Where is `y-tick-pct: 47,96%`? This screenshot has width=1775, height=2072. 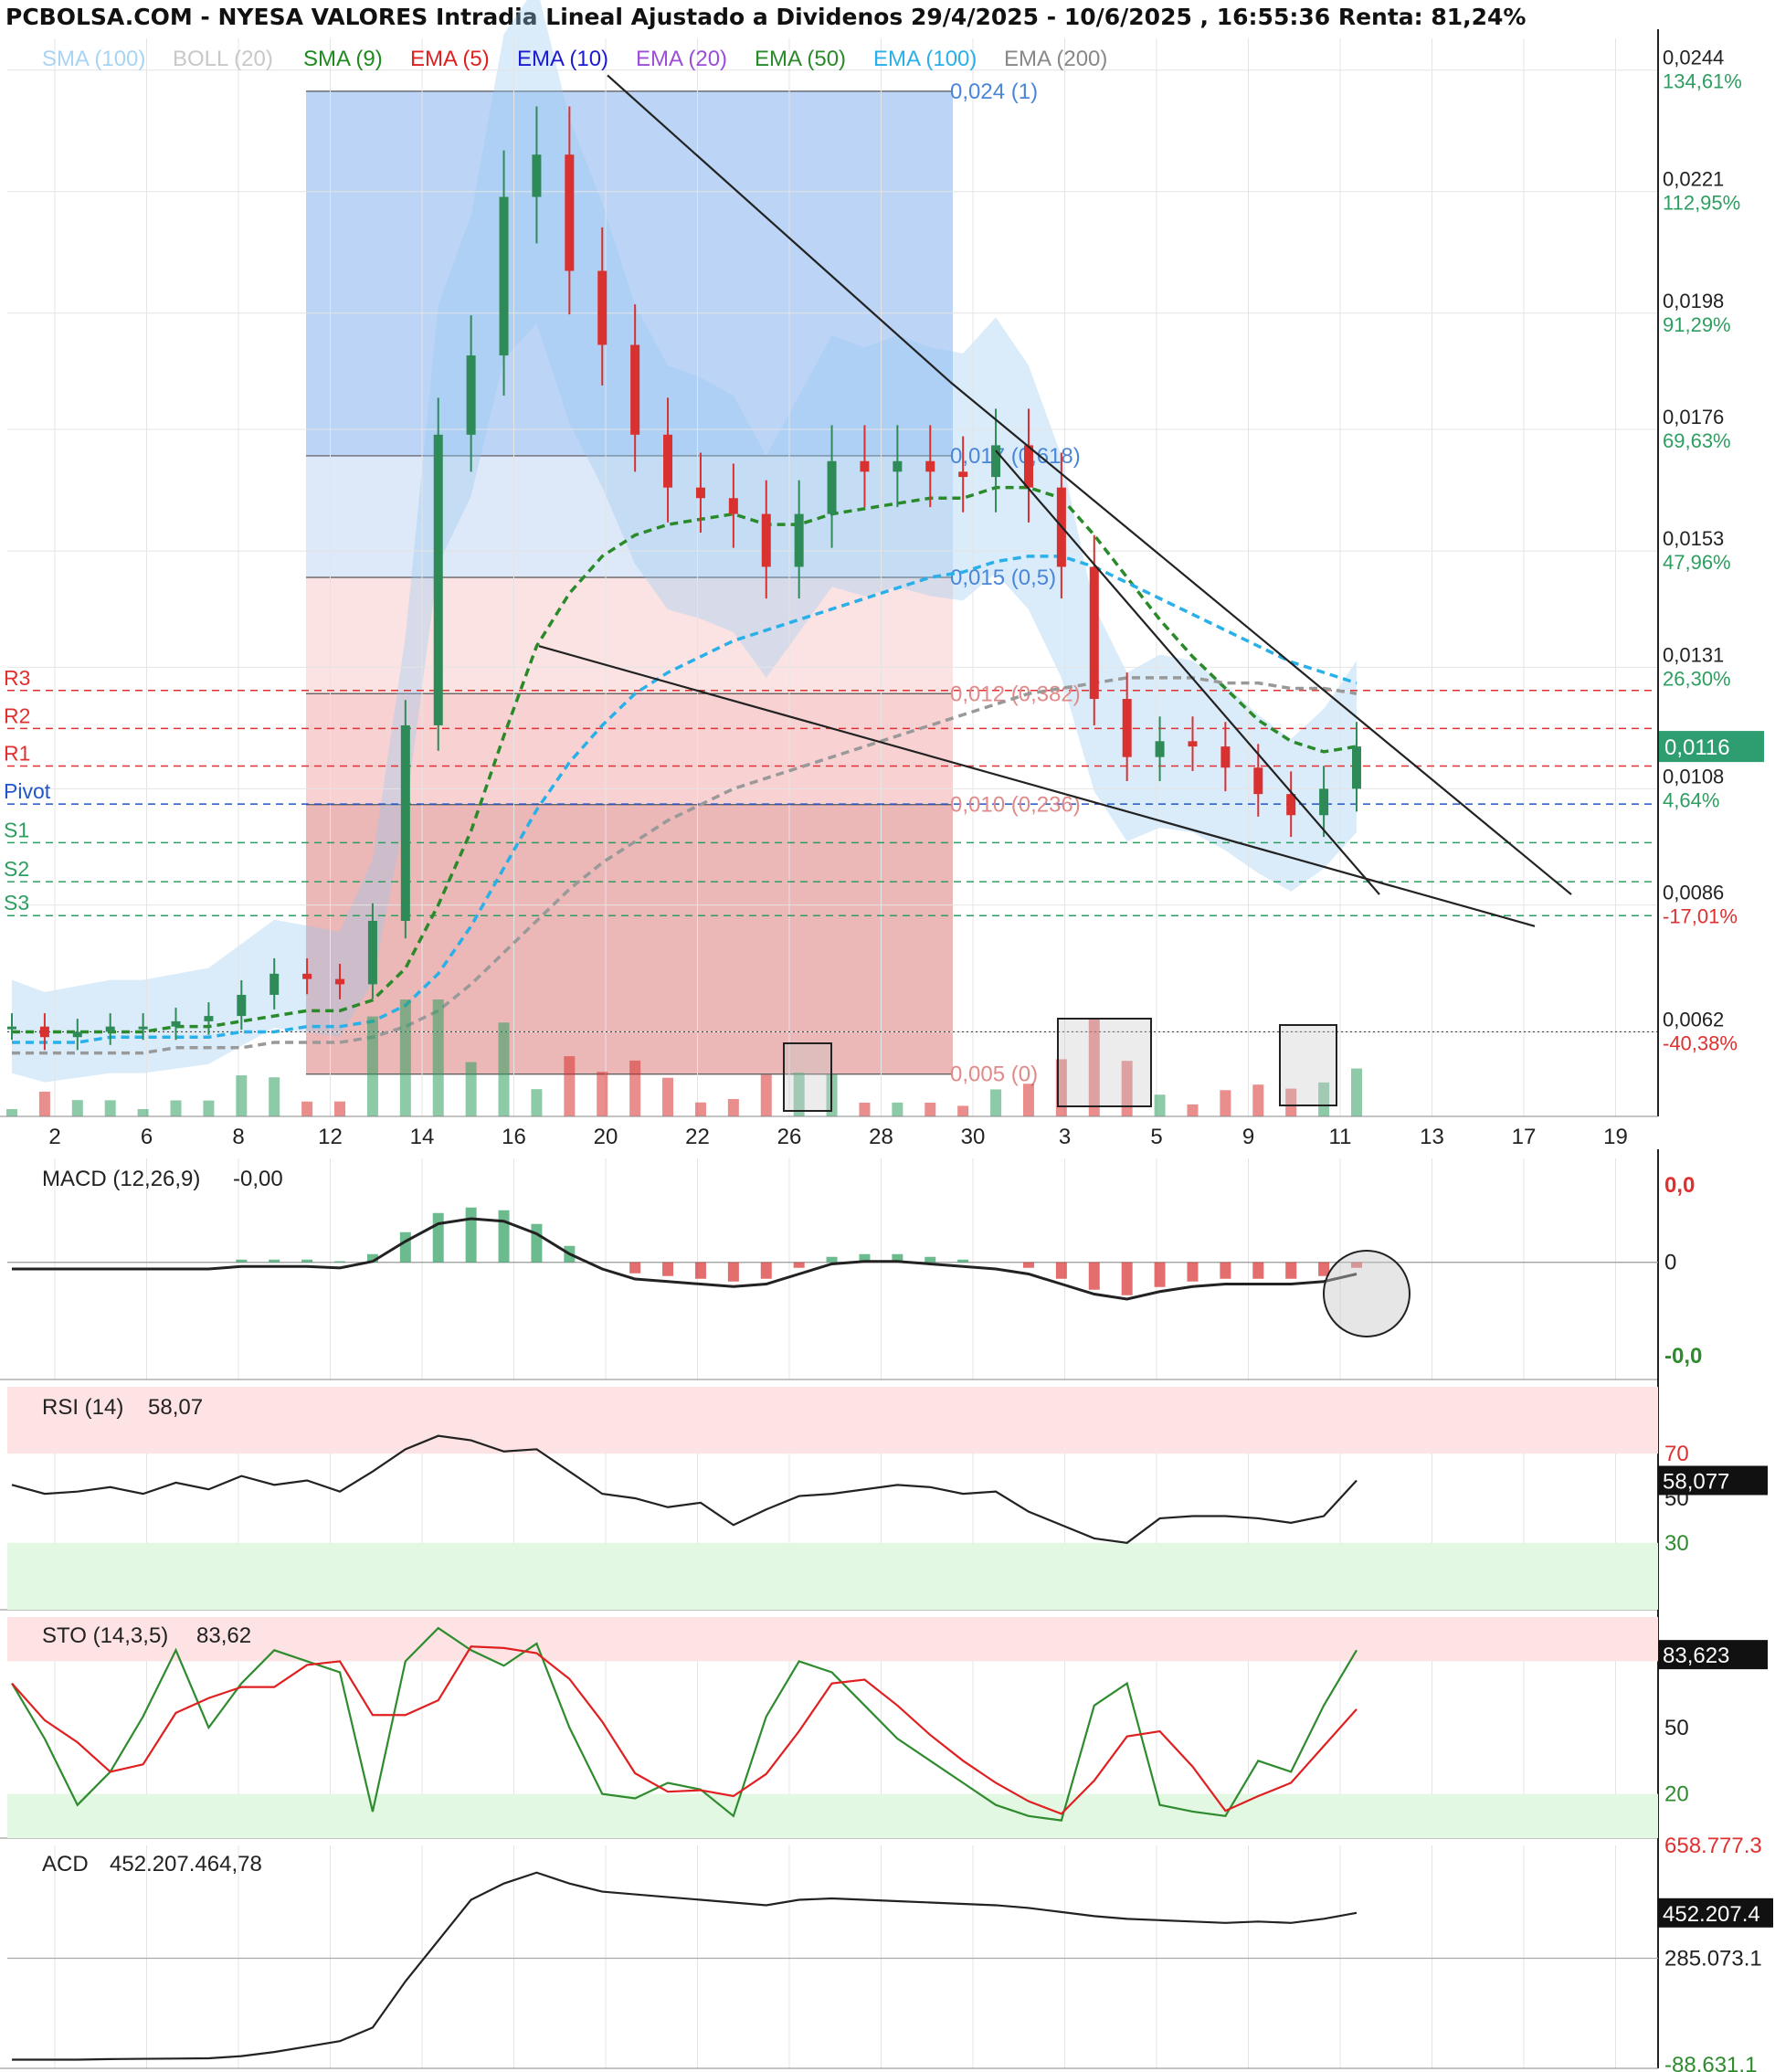 y-tick-pct: 47,96% is located at coordinates (1697, 562).